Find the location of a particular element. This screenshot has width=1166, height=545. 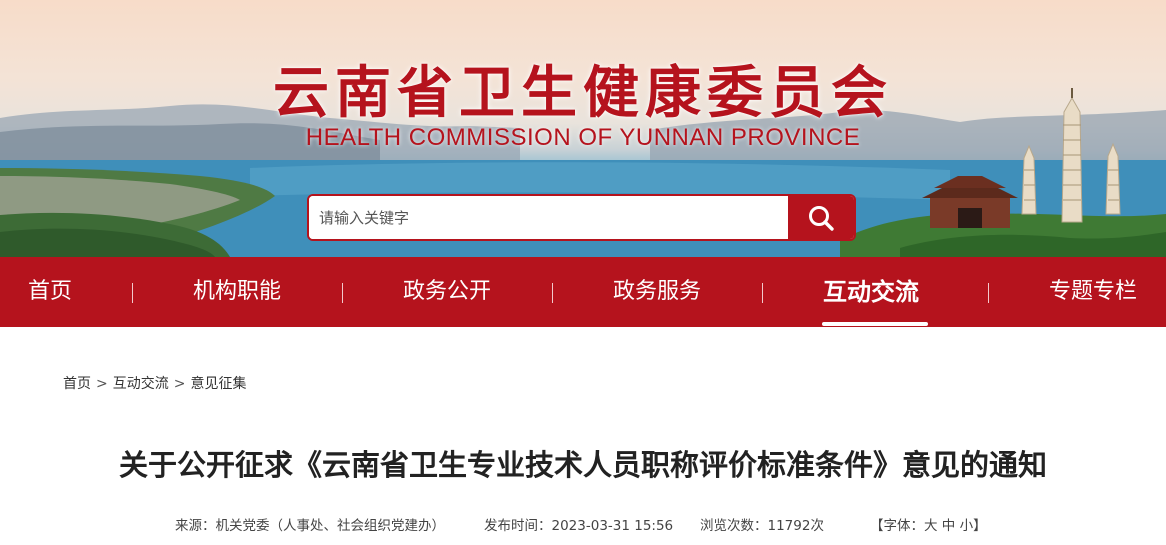

nav-item-home: 首页 is located at coordinates (50, 292).